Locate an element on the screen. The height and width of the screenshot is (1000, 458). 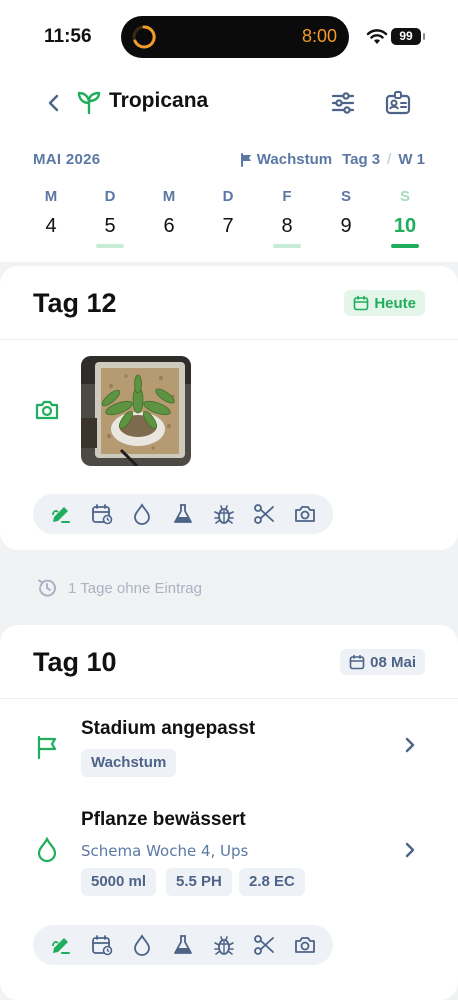
today-badge-label: Heute is located at coordinates (395, 303).